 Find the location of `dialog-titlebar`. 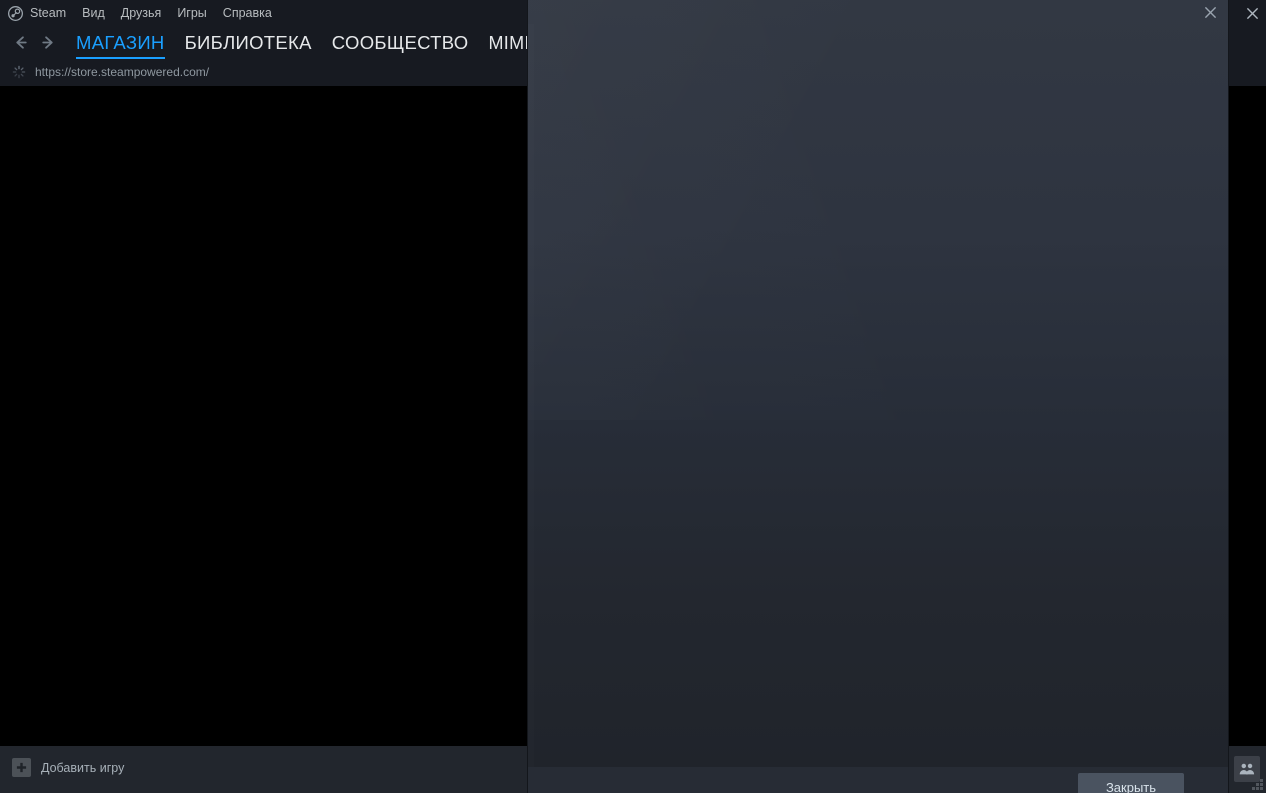

dialog-titlebar is located at coordinates (878, 12).